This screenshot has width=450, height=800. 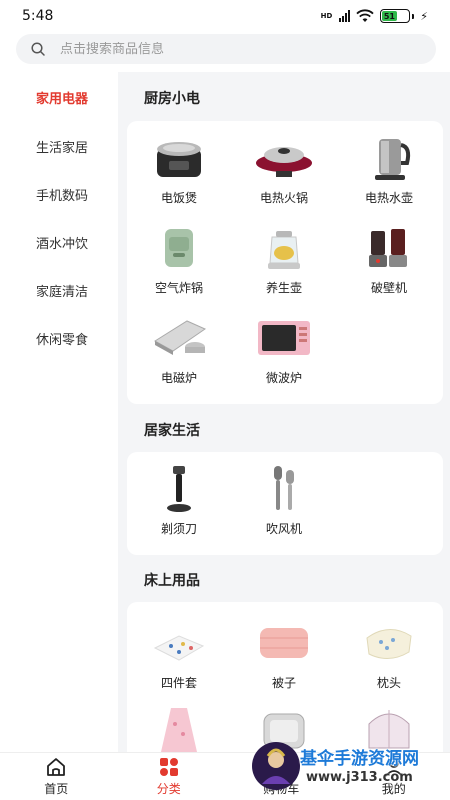 What do you see at coordinates (179, 248) in the screenshot?
I see `air-fryer-icon` at bounding box center [179, 248].